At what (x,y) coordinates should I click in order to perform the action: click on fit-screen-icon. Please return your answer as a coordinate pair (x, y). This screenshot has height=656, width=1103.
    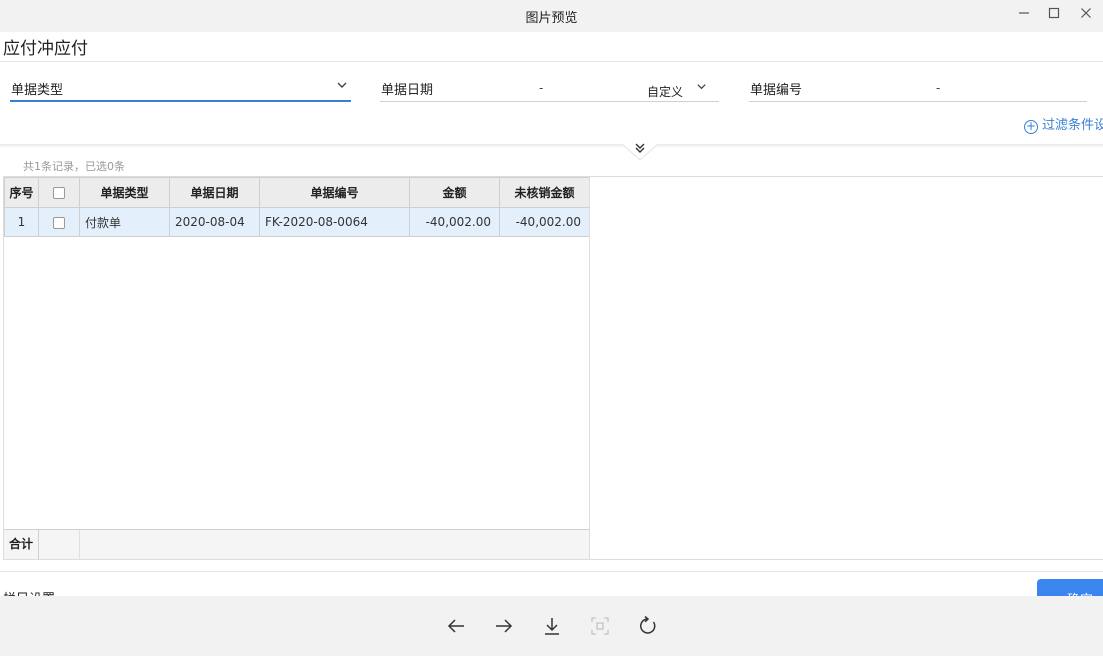
    Looking at the image, I should click on (600, 626).